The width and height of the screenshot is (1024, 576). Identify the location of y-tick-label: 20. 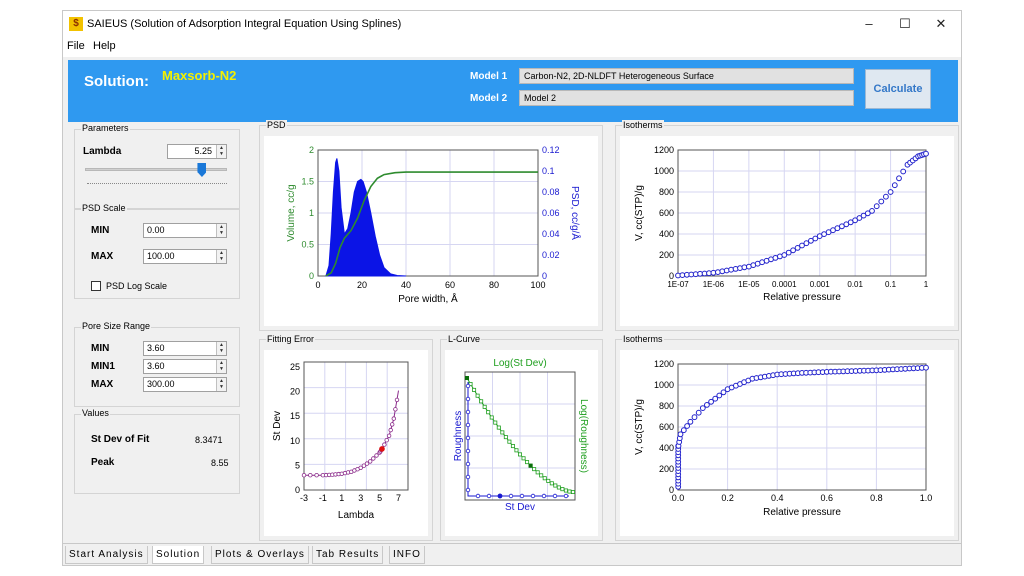
(295, 392).